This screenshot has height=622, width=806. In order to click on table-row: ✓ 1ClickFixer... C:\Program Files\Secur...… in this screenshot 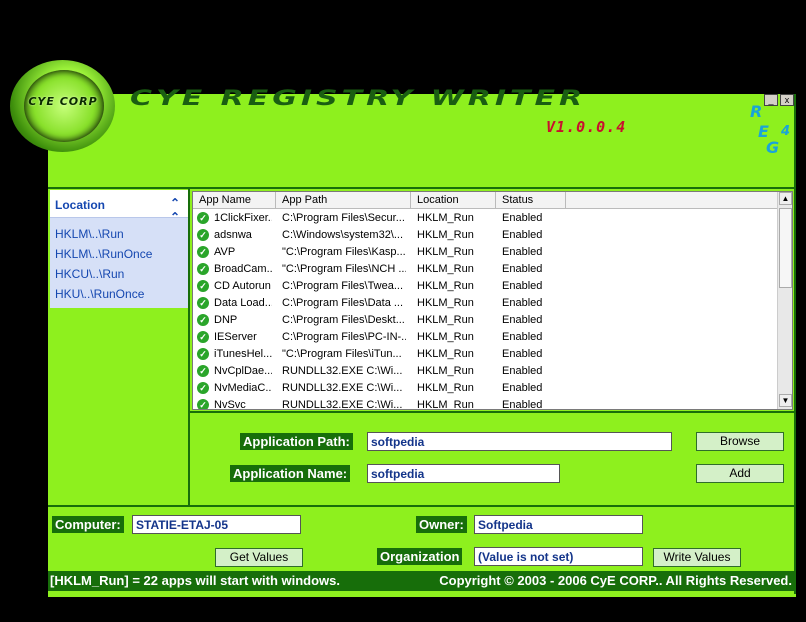, I will do `click(485, 218)`.